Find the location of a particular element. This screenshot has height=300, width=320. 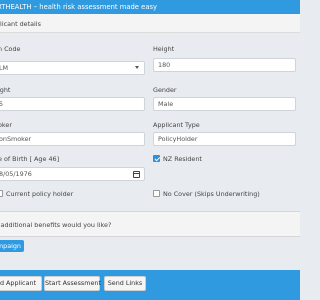

no-cover-label: No Cover (Skips Underwriting) is located at coordinates (211, 194).